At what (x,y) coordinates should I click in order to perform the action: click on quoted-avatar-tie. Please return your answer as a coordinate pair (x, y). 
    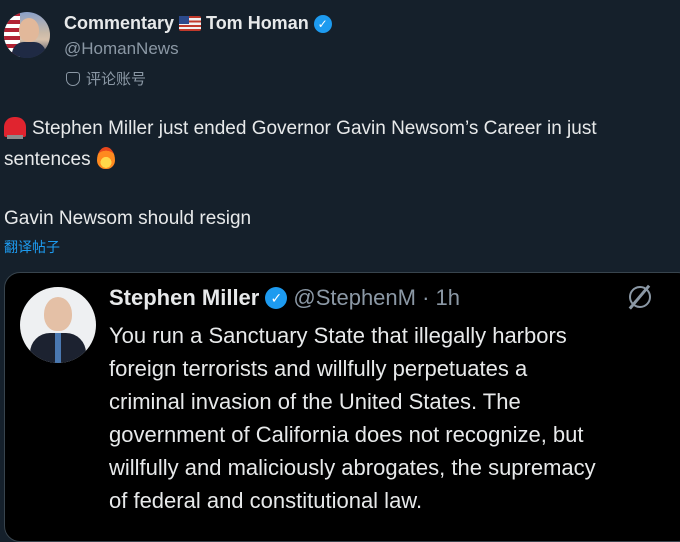
    Looking at the image, I should click on (58, 348).